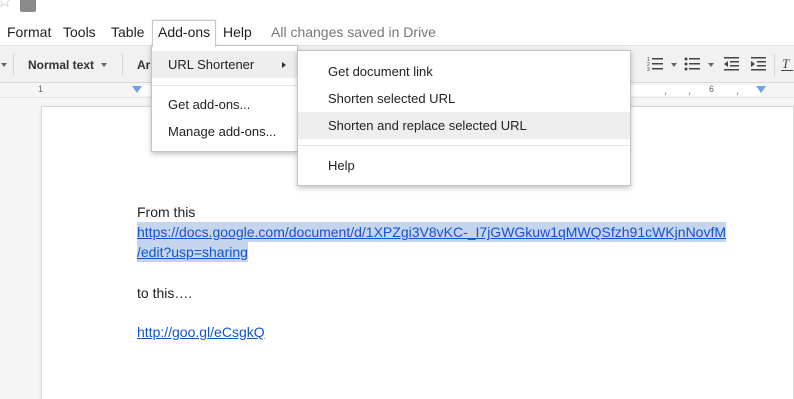  I want to click on style-select: Normal text, so click(61, 65).